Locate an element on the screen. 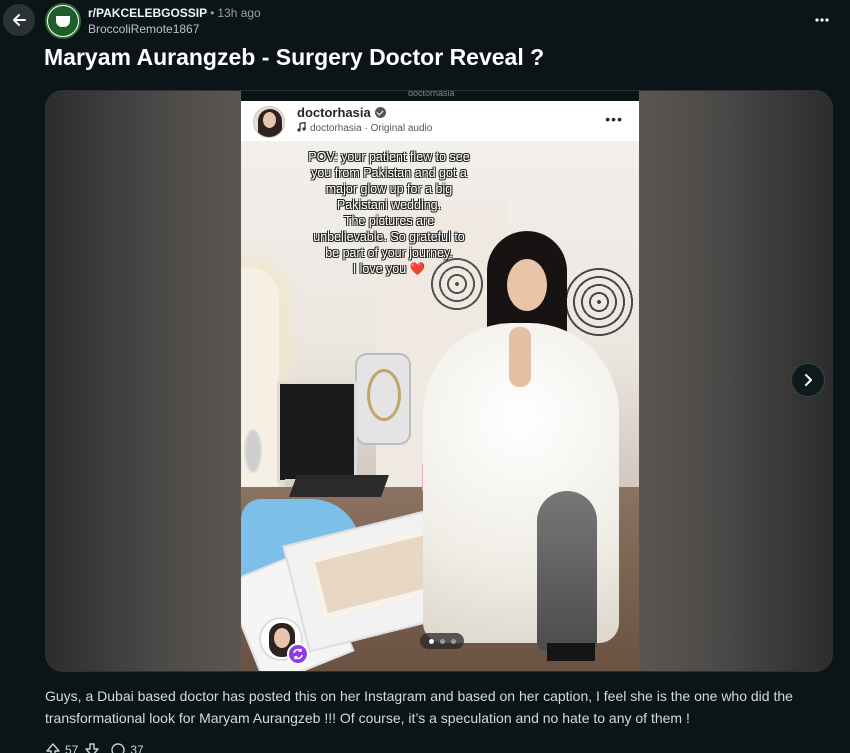  mirror is located at coordinates (253, 451).